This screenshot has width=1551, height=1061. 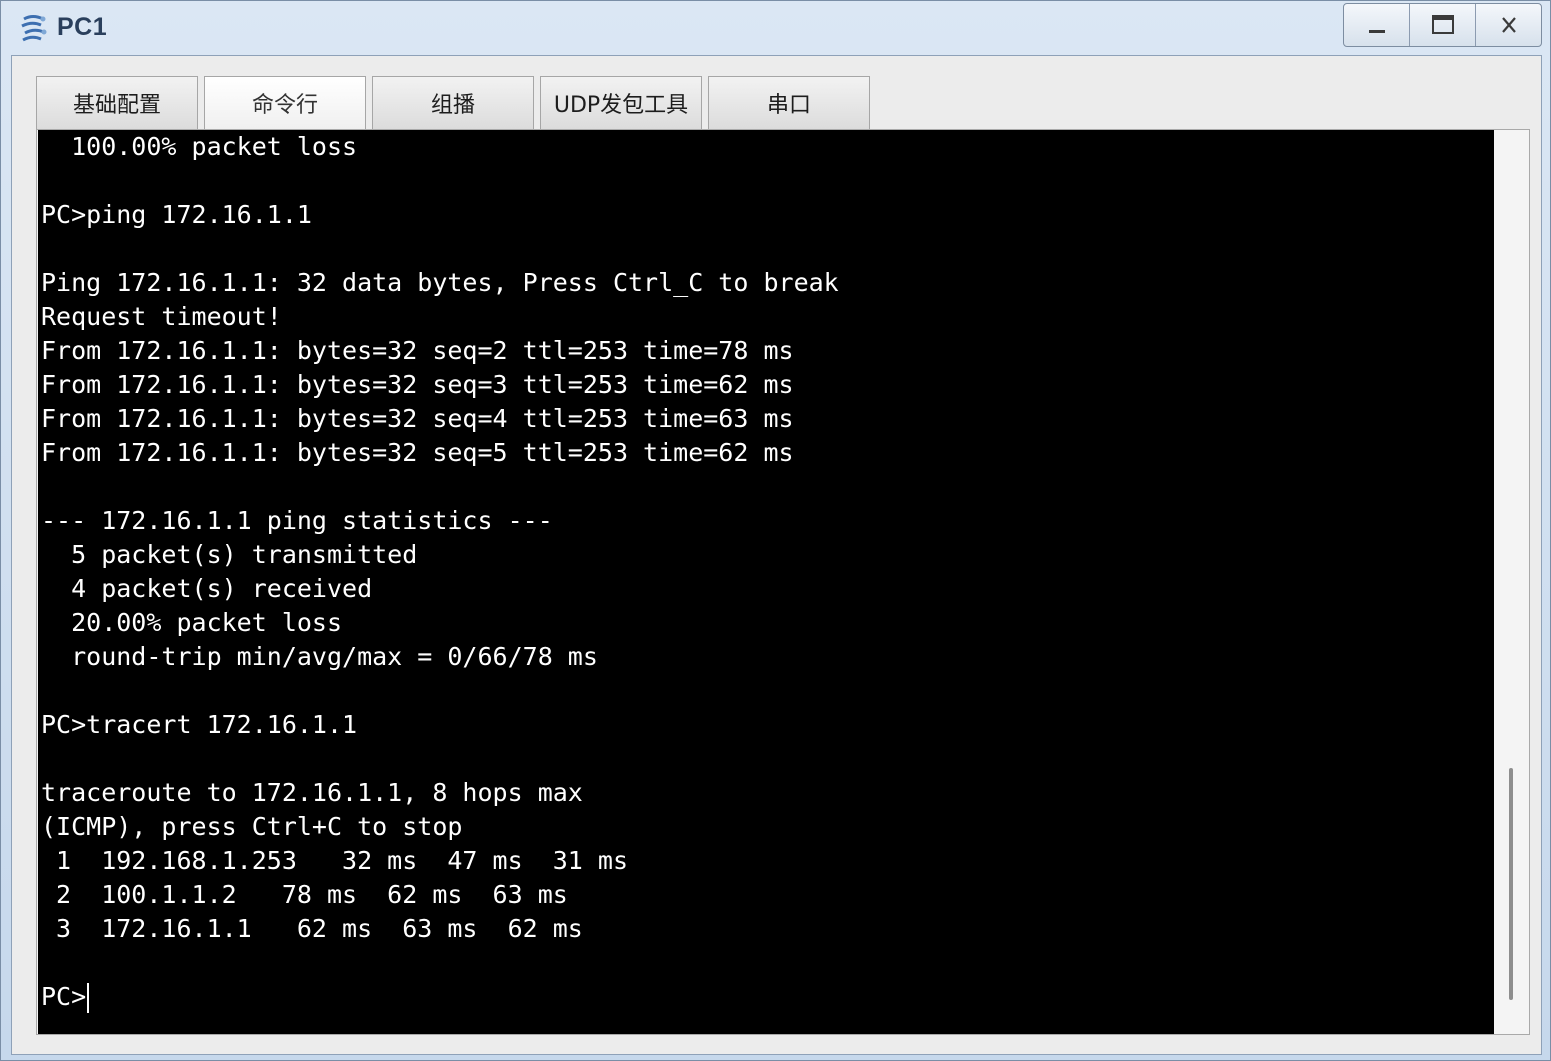 What do you see at coordinates (117, 102) in the screenshot?
I see `tab-basic-config: 基础配置` at bounding box center [117, 102].